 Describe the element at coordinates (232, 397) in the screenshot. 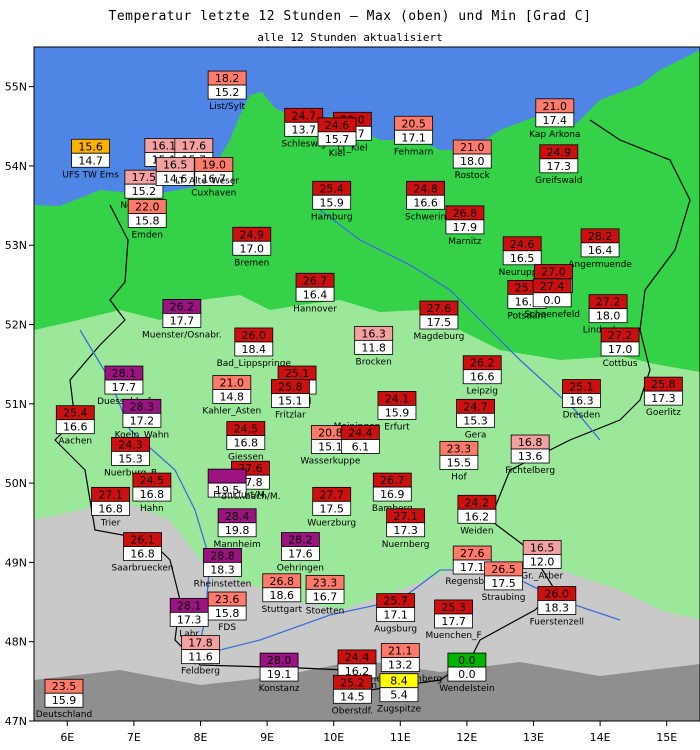

I see `min-temp-value: 14.8` at that location.